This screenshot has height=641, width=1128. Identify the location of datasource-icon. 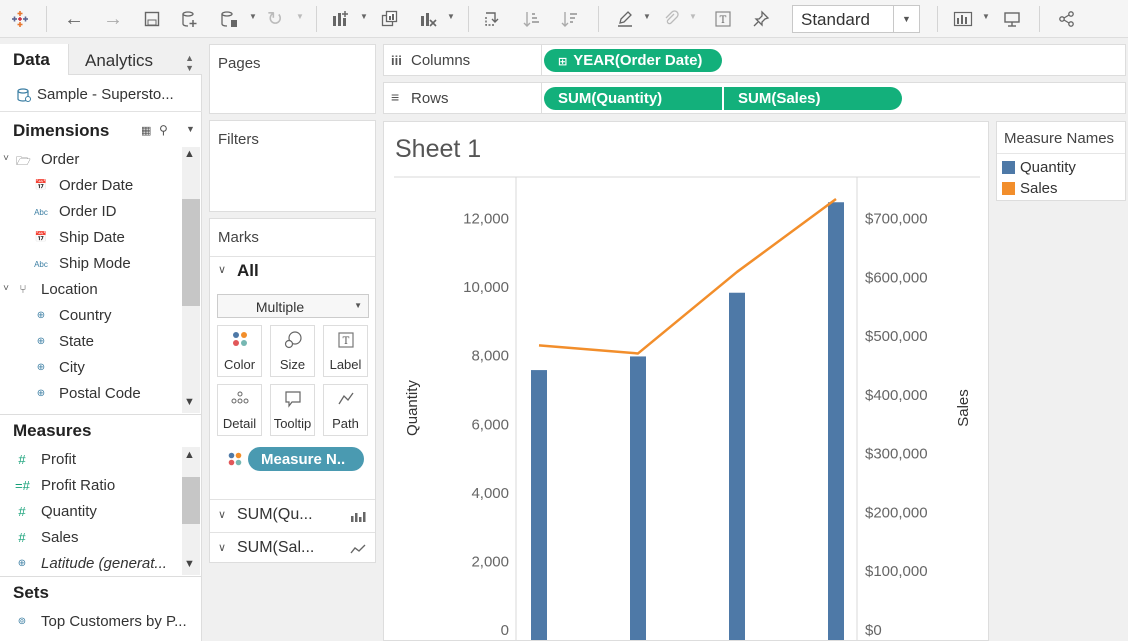
(24, 97).